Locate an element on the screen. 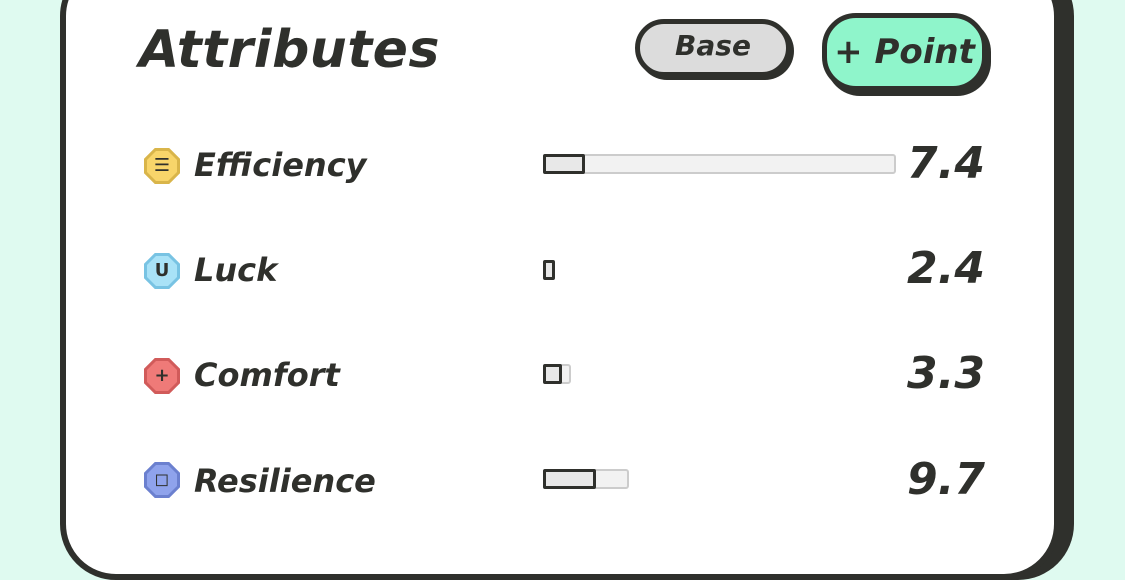 This screenshot has width=1125, height=580. attribute-label: Resilience is located at coordinates (285, 481).